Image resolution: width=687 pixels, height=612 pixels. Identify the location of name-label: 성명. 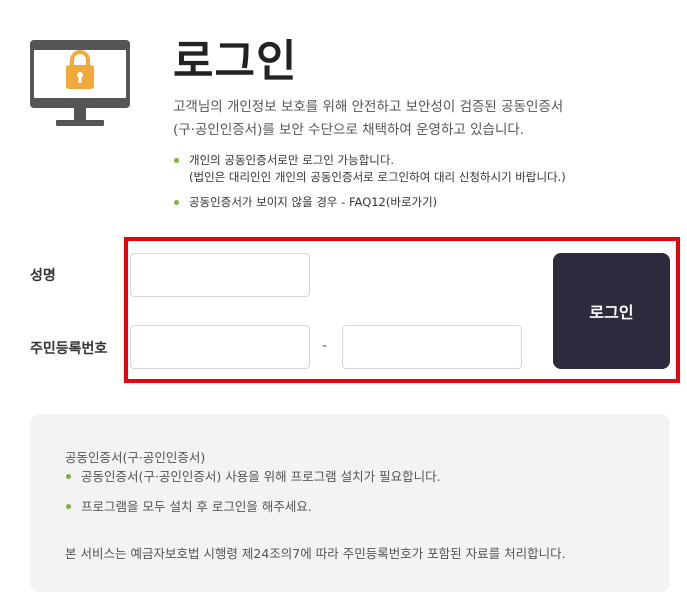
(43, 276).